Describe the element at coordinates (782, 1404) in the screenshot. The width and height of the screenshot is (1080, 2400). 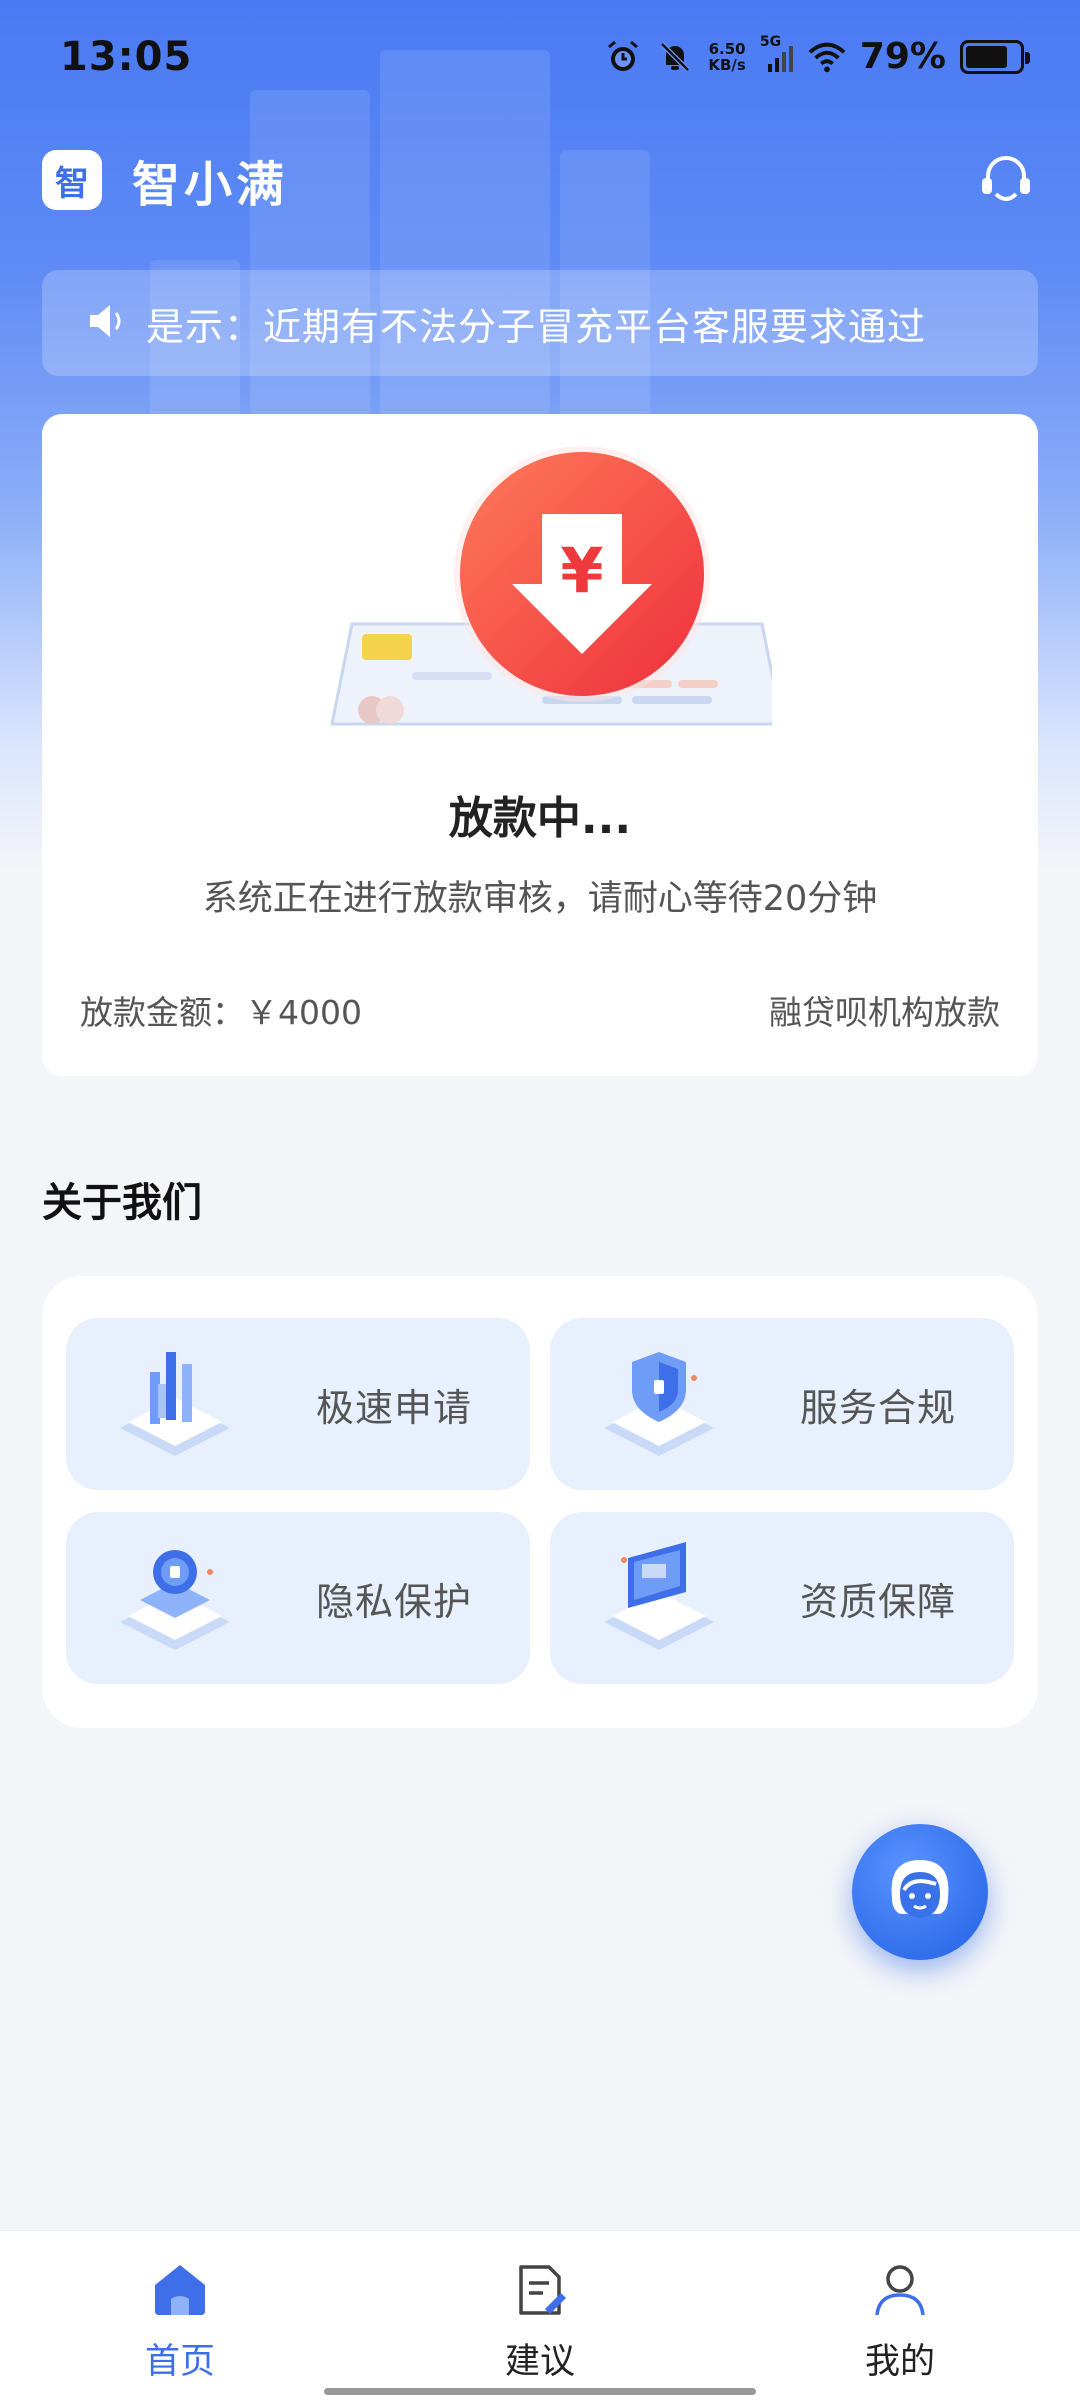
I see `feature-compliance: 服务合规` at that location.